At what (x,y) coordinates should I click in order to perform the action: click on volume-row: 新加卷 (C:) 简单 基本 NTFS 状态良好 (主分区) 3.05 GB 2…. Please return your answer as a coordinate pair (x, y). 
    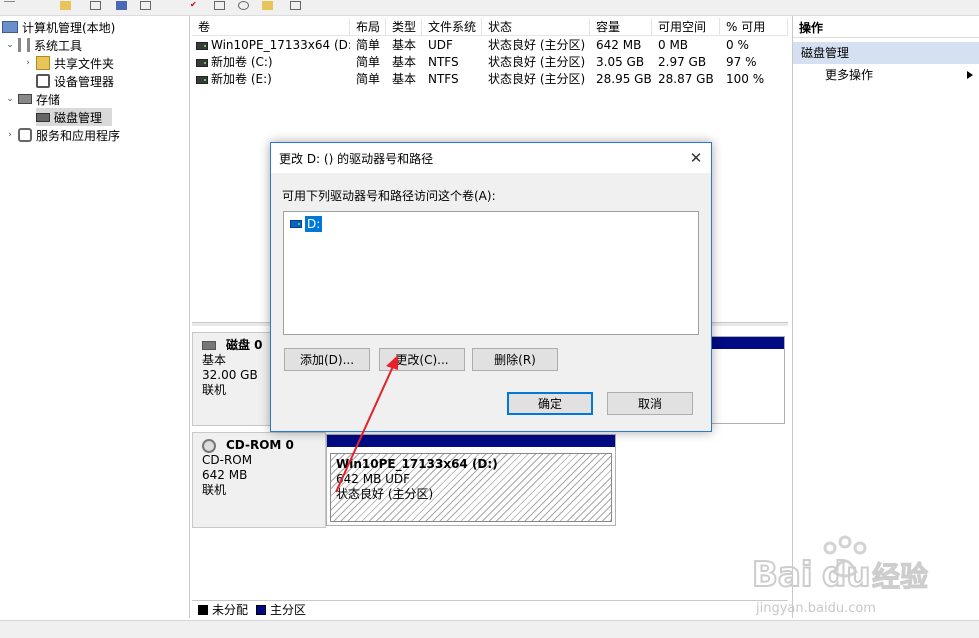
    Looking at the image, I should click on (490, 62).